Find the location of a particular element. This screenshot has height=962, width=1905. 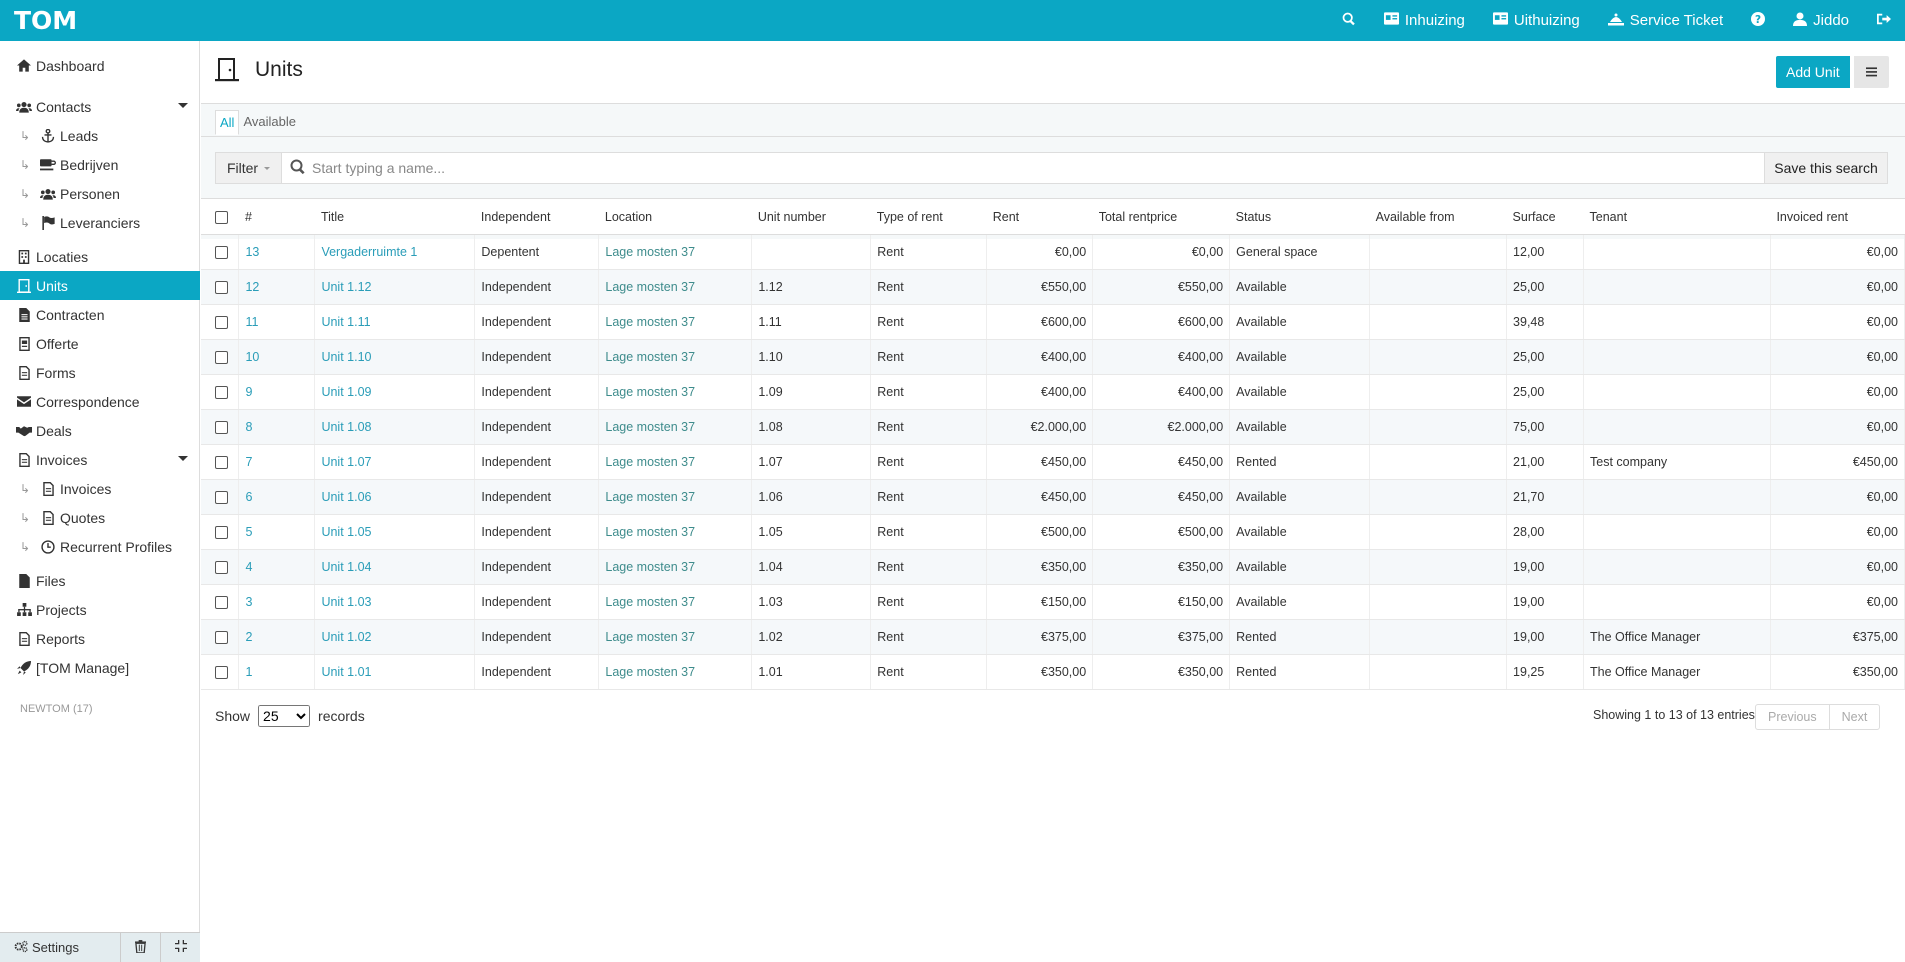

column-header: Status is located at coordinates (1299, 216).